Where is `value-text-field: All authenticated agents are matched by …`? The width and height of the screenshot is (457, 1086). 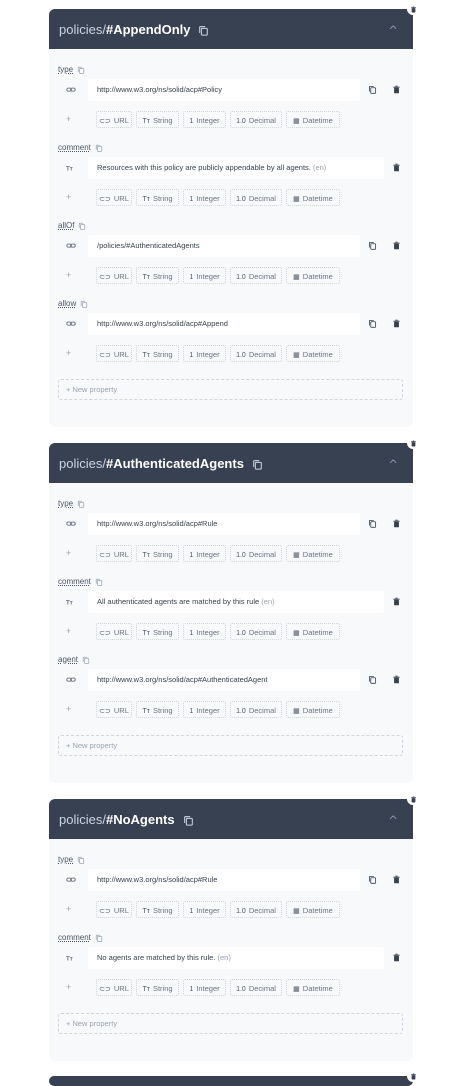
value-text-field: All authenticated agents are matched by … is located at coordinates (236, 602).